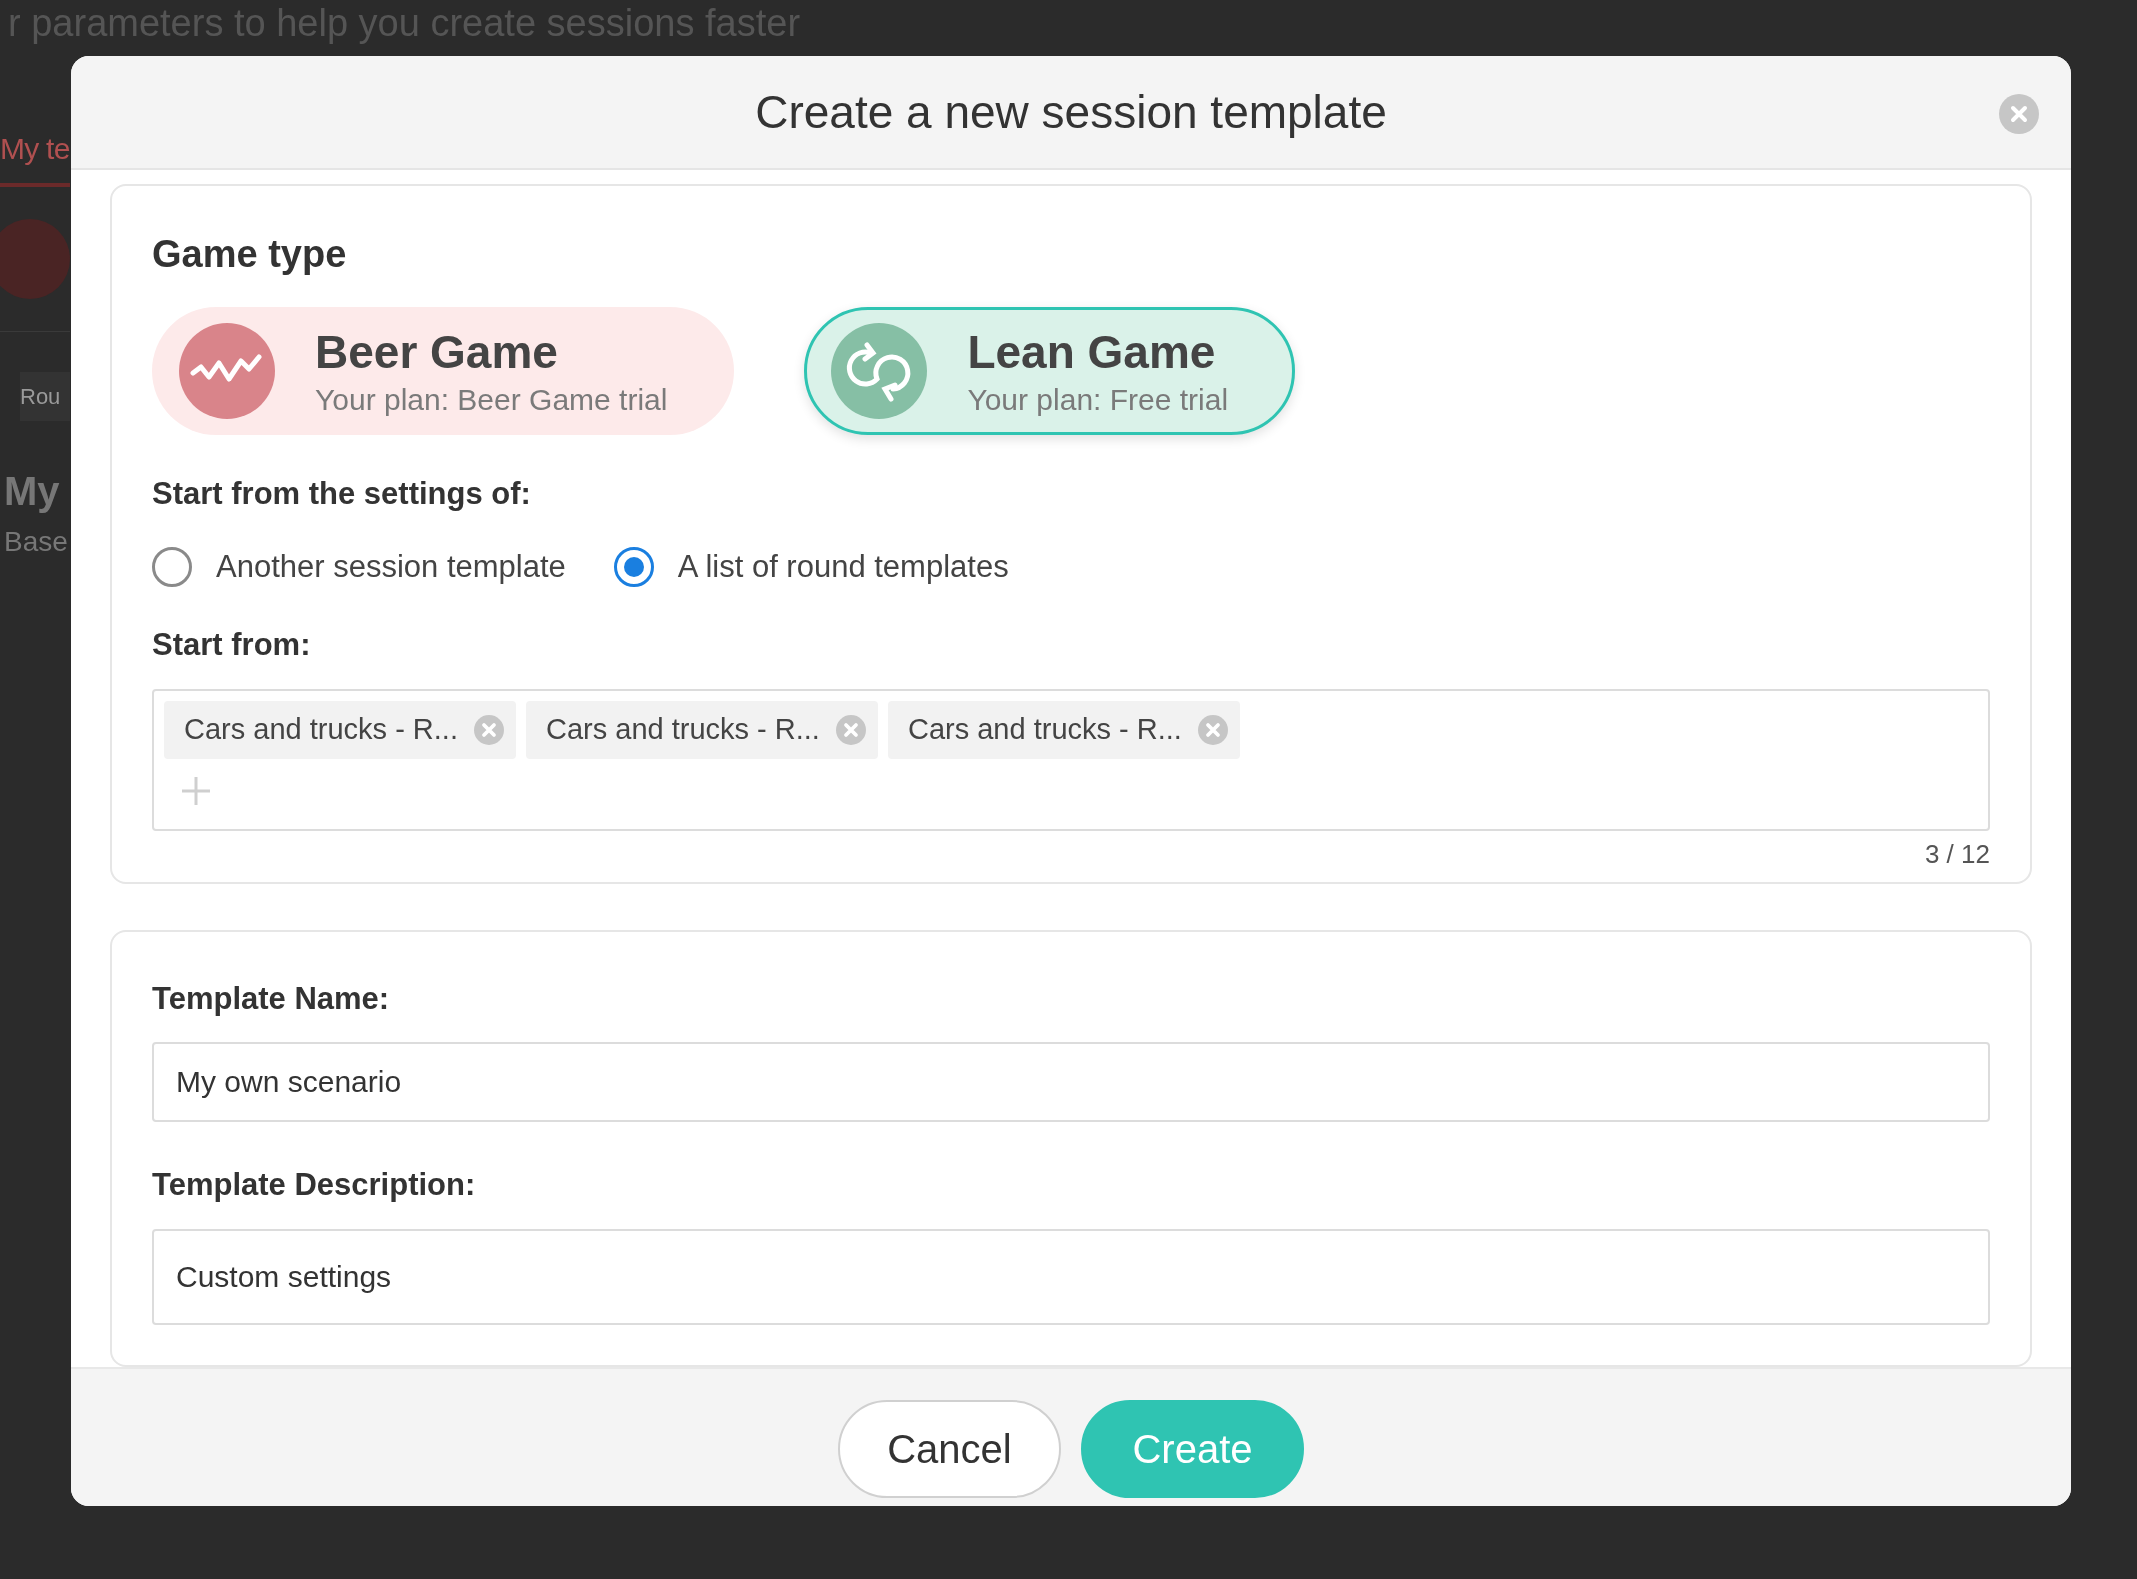 This screenshot has width=2137, height=1579. What do you see at coordinates (250, 254) in the screenshot?
I see `section-heading: Game type` at bounding box center [250, 254].